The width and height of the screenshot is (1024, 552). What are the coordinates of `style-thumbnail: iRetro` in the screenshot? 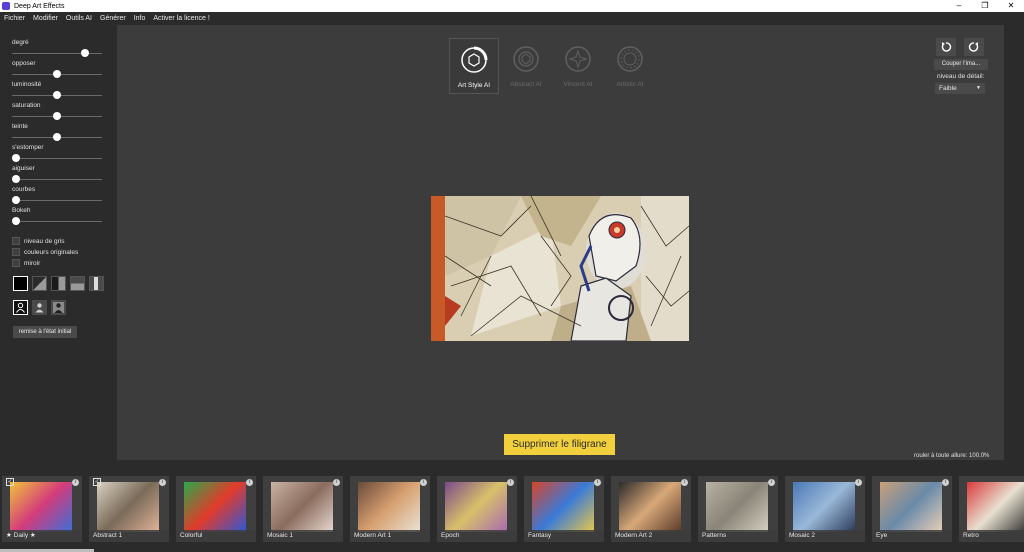 It's located at (991, 509).